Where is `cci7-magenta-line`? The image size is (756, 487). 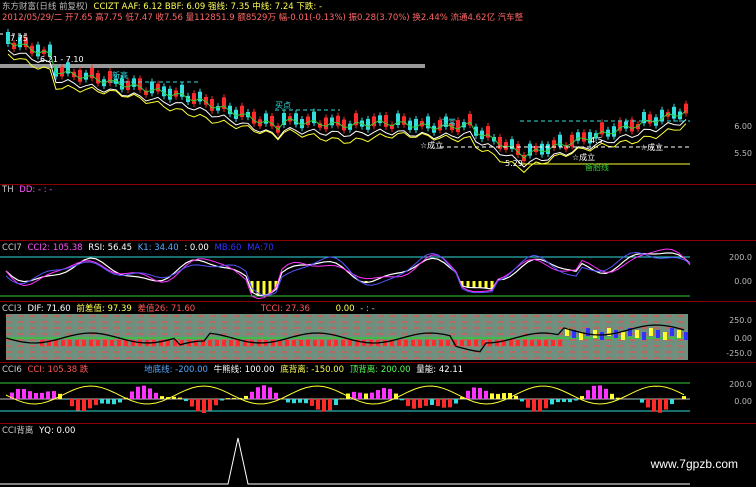
cci7-magenta-line is located at coordinates (348, 274).